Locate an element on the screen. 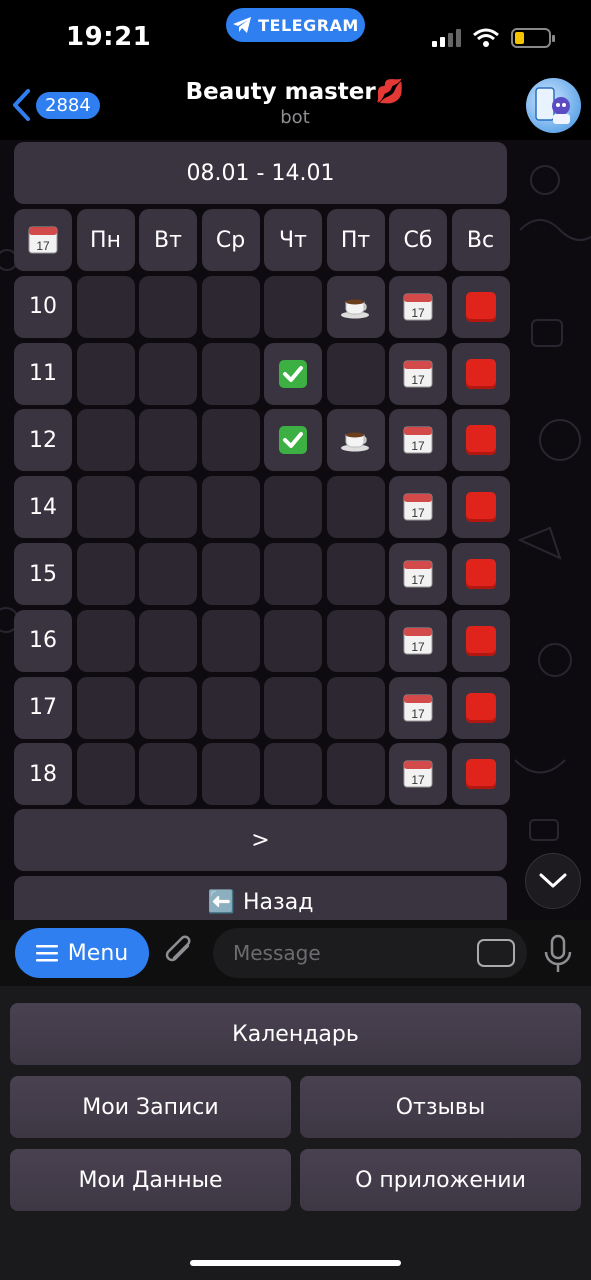 The height and width of the screenshot is (1280, 591). reviews-button: Отзывы is located at coordinates (440, 1107).